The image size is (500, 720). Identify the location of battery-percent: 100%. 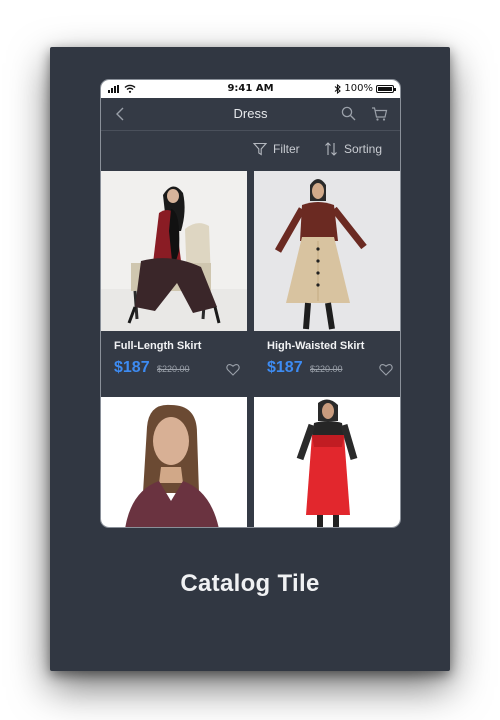
(358, 88).